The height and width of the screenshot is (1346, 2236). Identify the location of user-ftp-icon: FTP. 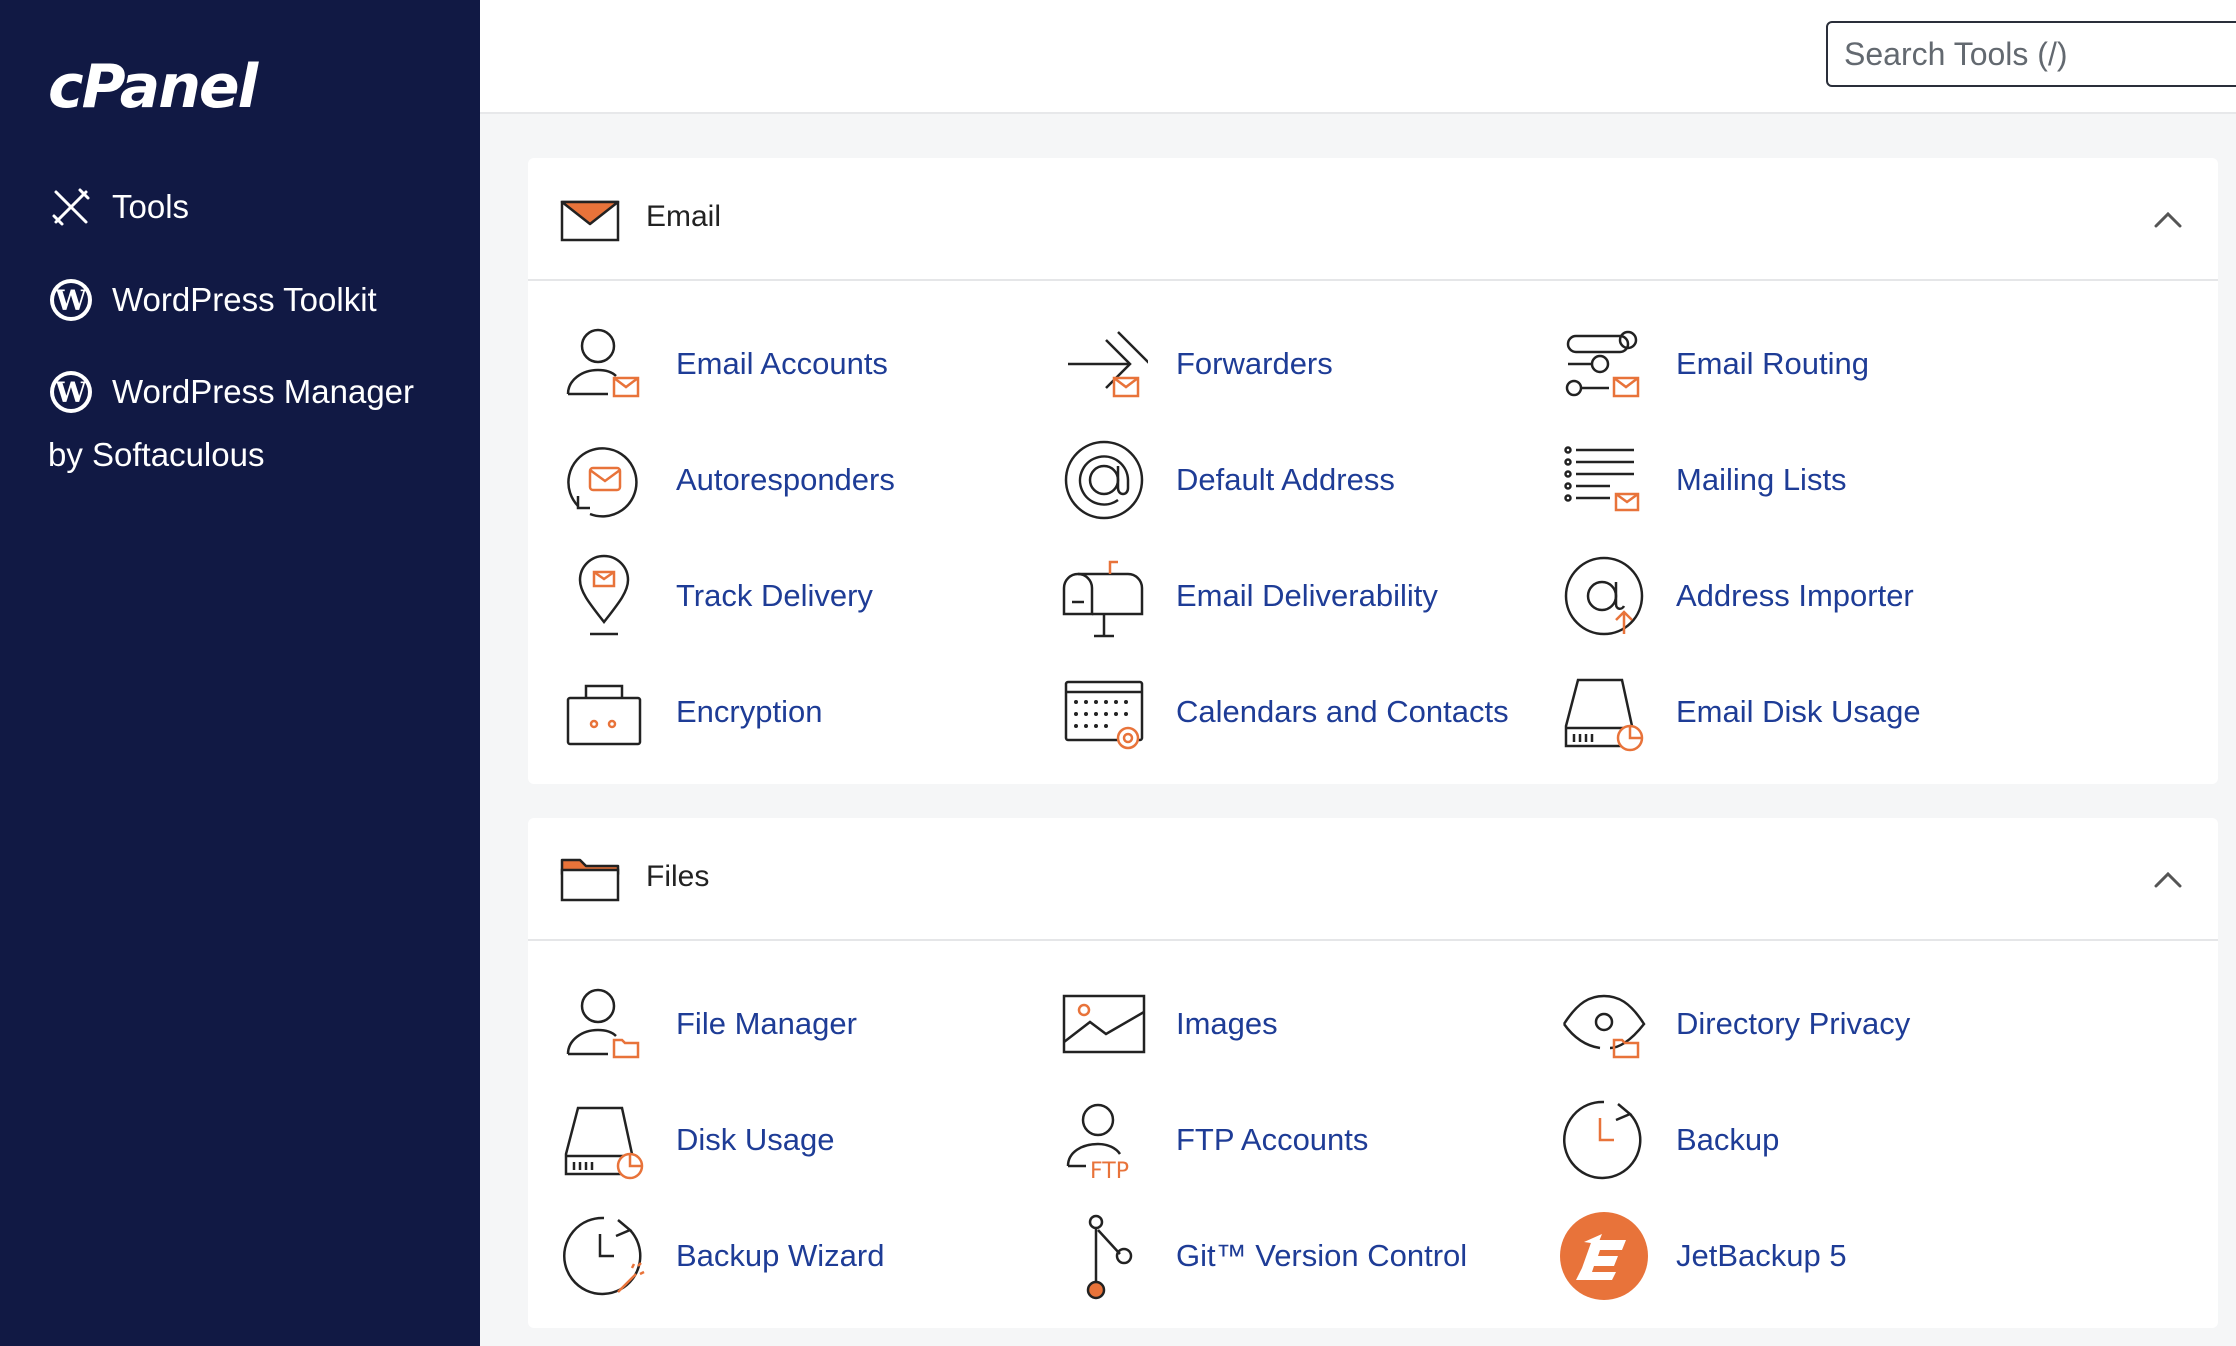
(1097, 1143).